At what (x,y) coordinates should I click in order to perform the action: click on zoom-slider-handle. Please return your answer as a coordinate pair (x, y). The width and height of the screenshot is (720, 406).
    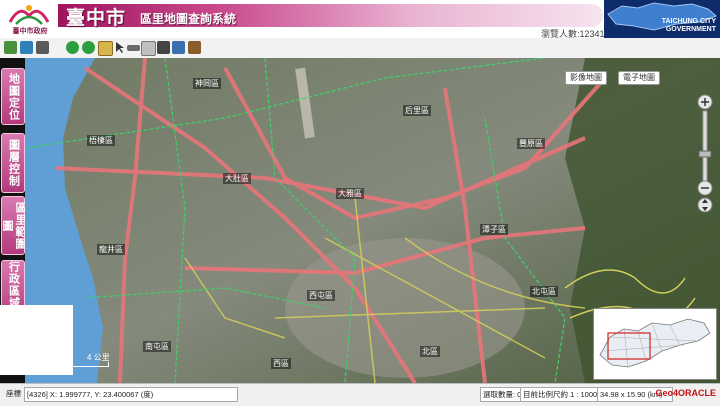
    Looking at the image, I should click on (705, 154).